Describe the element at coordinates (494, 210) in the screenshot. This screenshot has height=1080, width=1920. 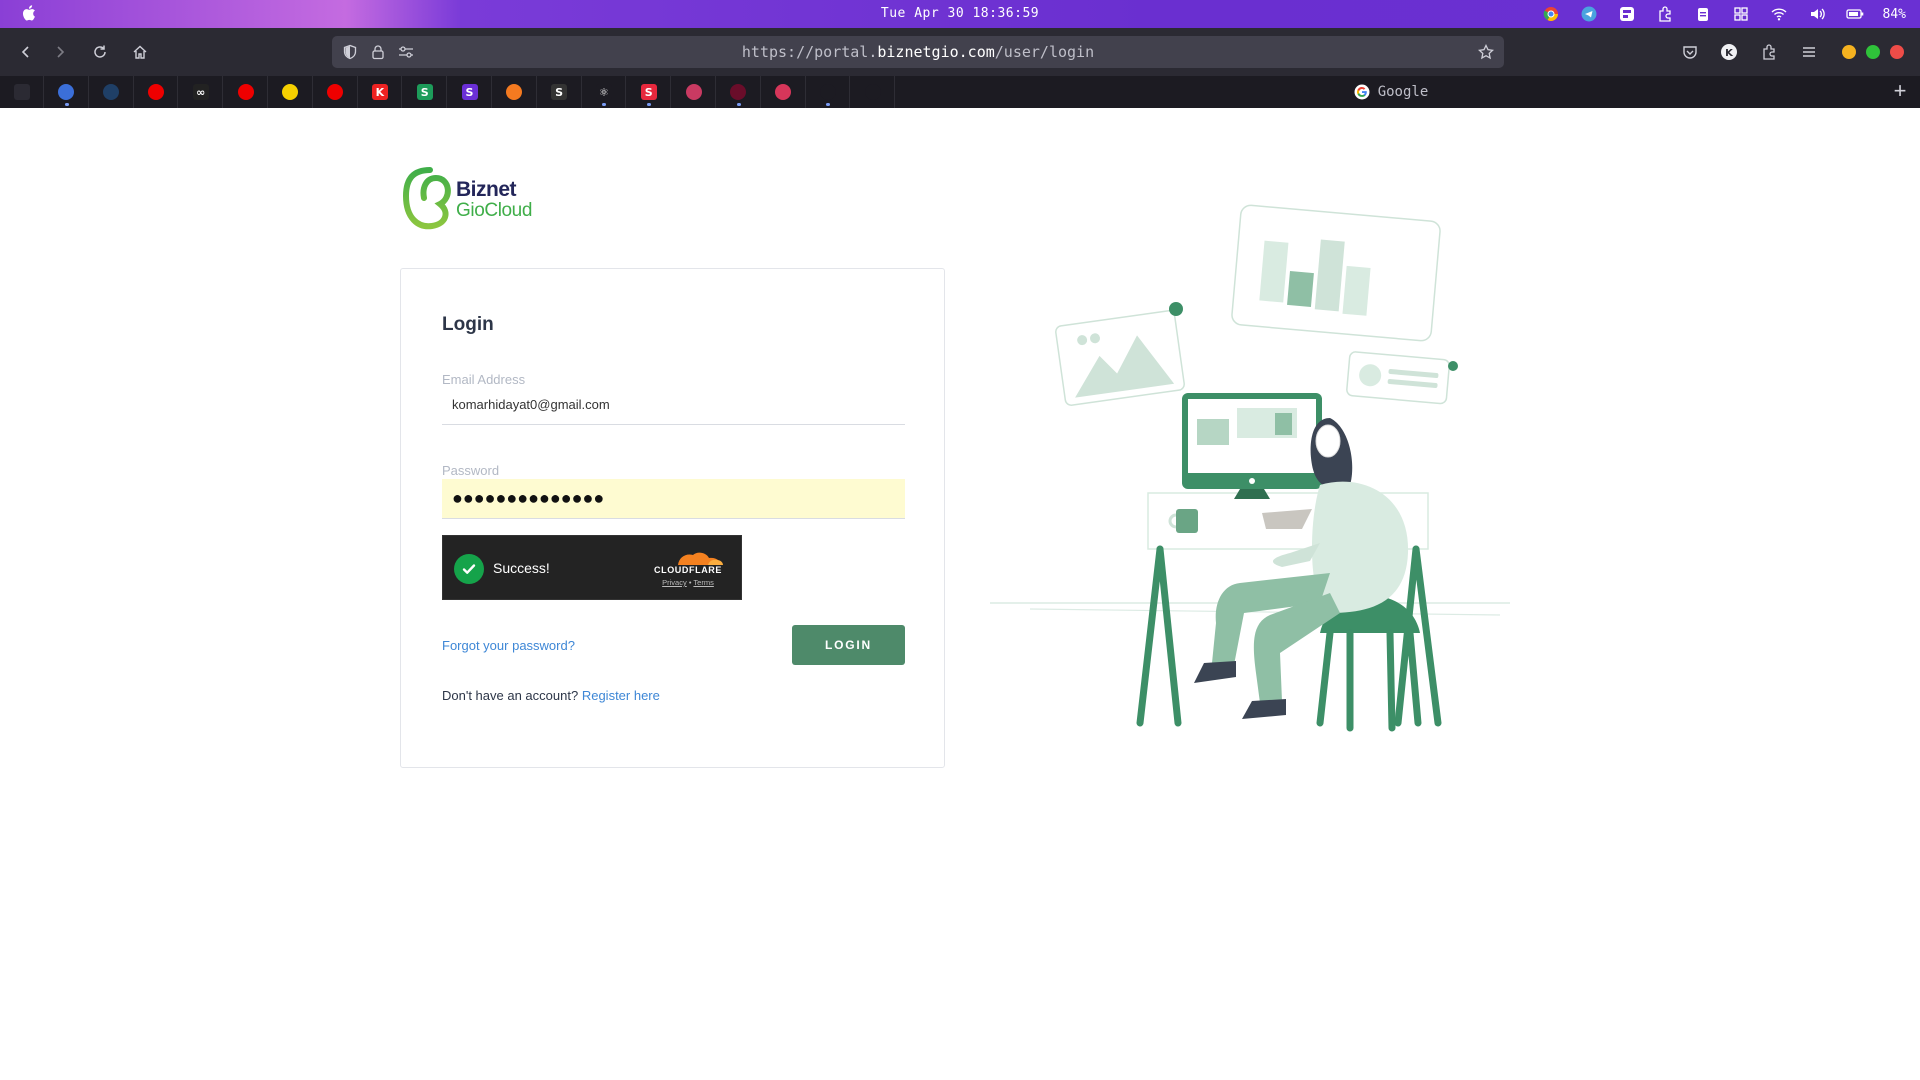
I see `logo-brand-line2: GioCloud` at that location.